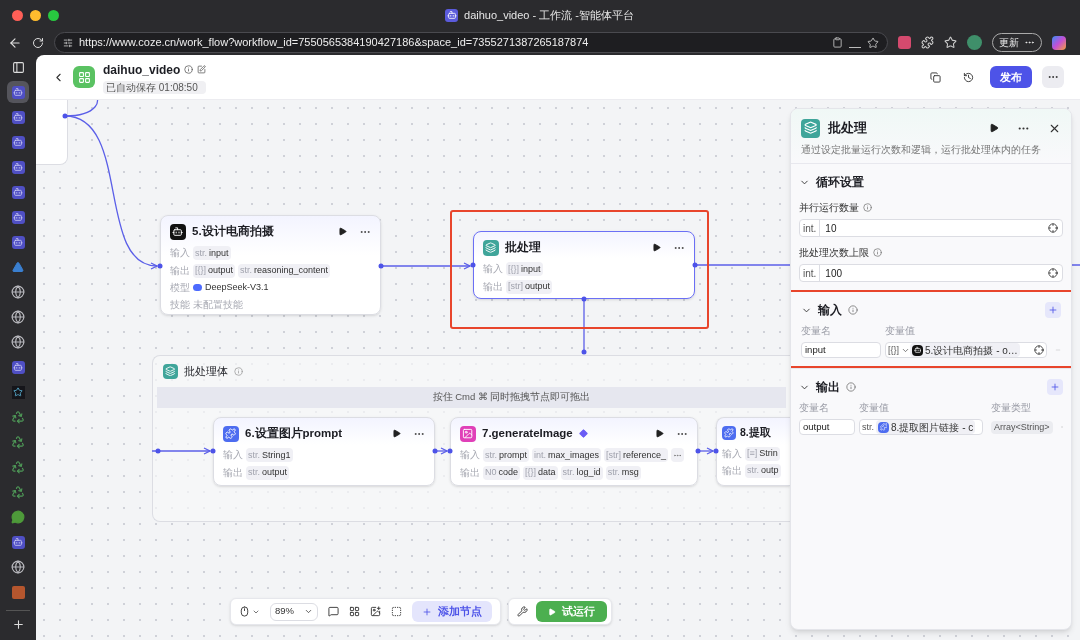 This screenshot has width=1080, height=640. What do you see at coordinates (770, 471) in the screenshot?
I see `port-name: outp` at bounding box center [770, 471].